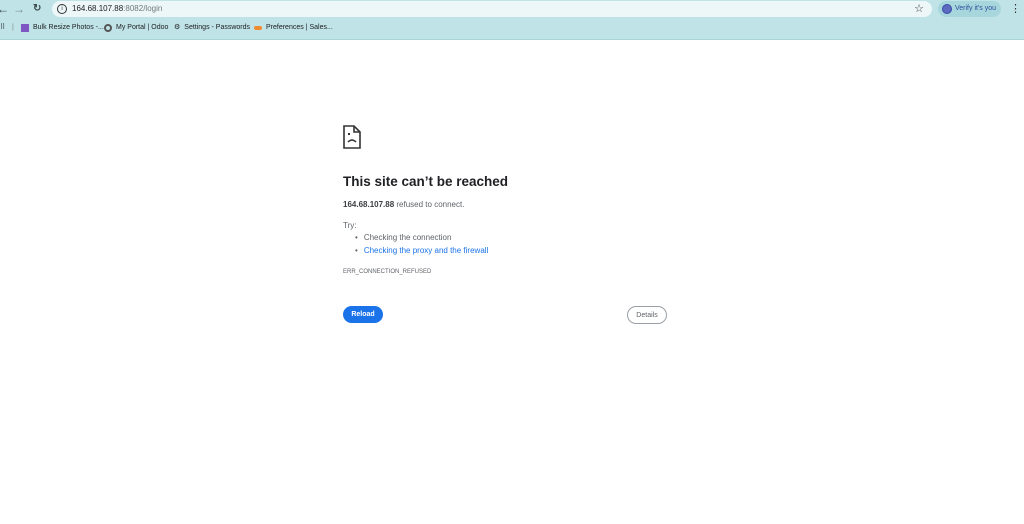 The width and height of the screenshot is (1024, 524). I want to click on gear-icon: ⚙, so click(177, 27).